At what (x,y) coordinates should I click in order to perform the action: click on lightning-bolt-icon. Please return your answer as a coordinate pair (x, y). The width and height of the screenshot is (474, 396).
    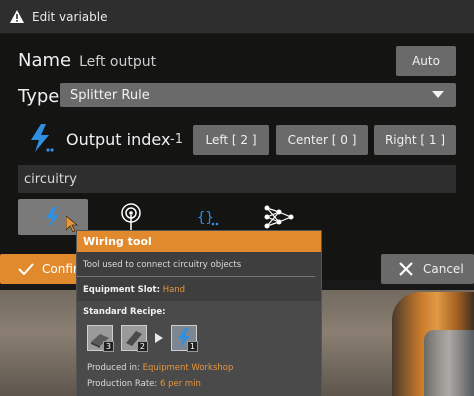
    Looking at the image, I should click on (42, 138).